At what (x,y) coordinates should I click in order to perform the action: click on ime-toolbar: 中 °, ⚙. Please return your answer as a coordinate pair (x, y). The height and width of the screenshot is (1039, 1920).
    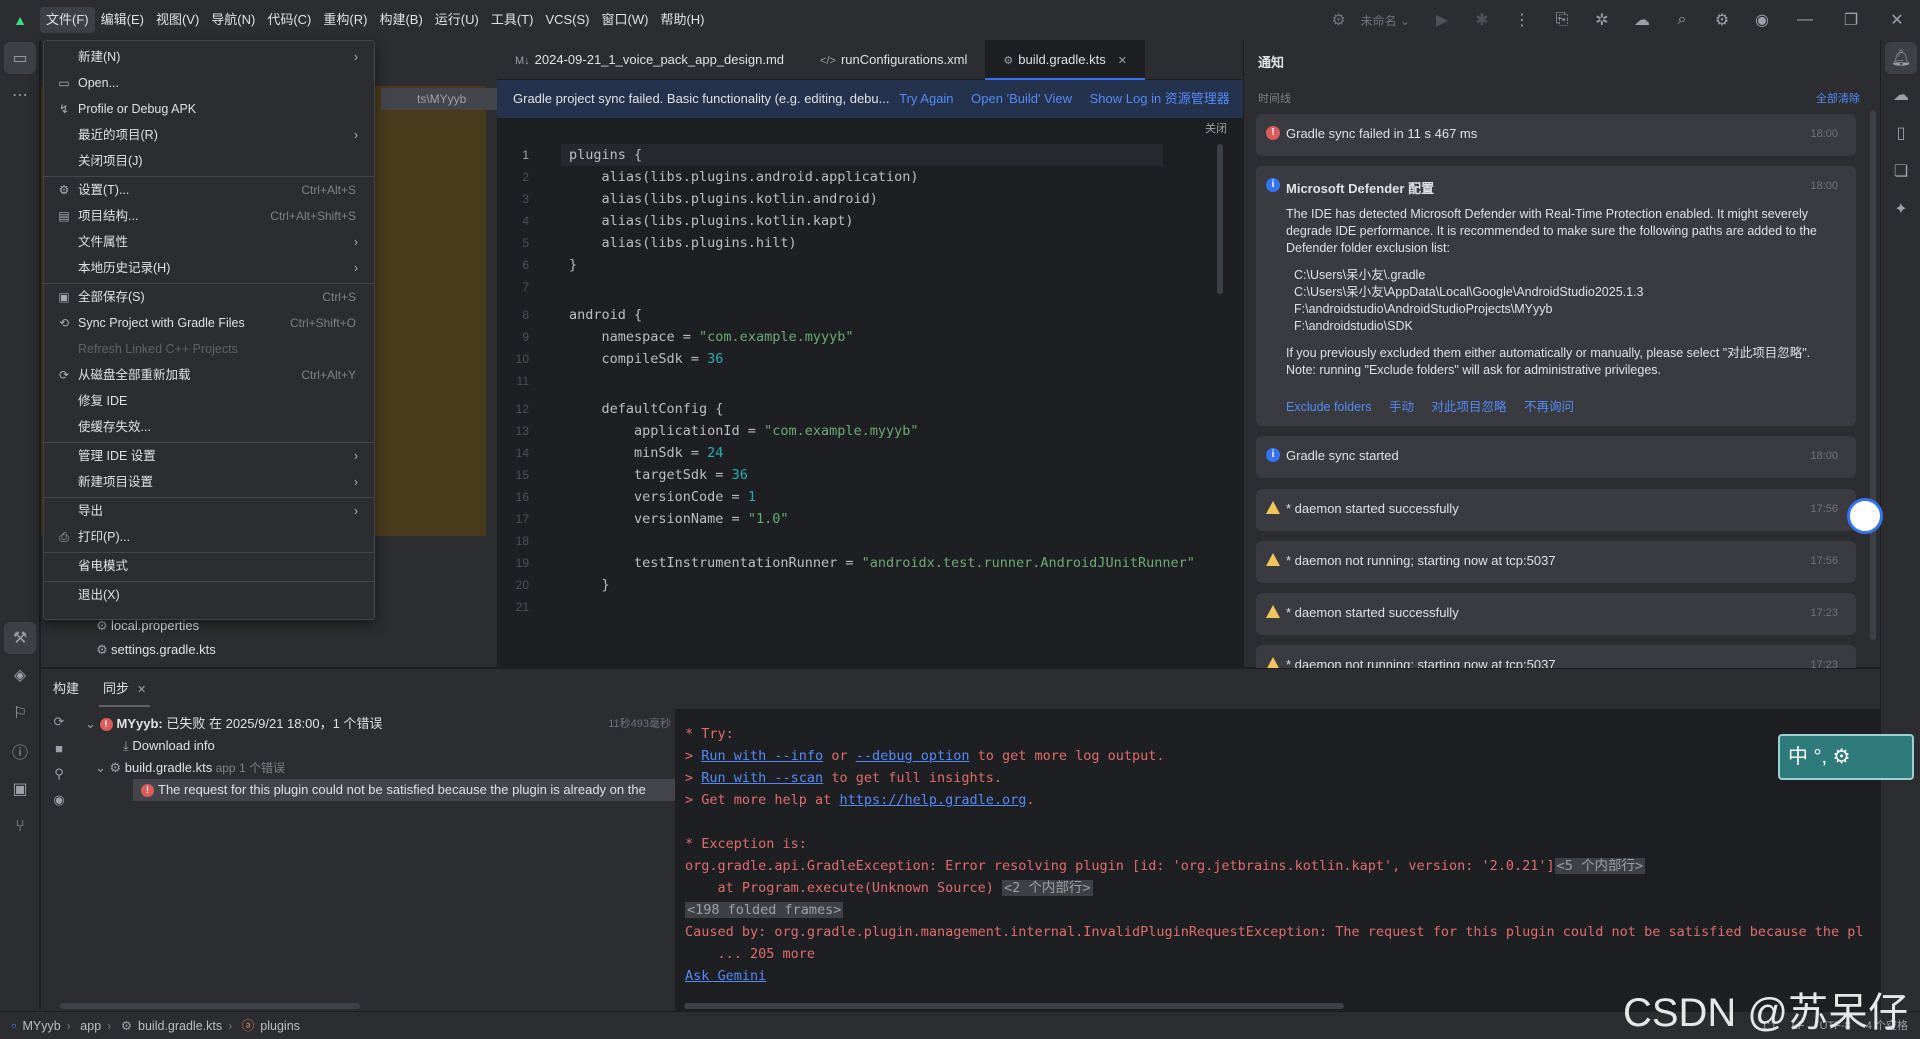
    Looking at the image, I should click on (1846, 757).